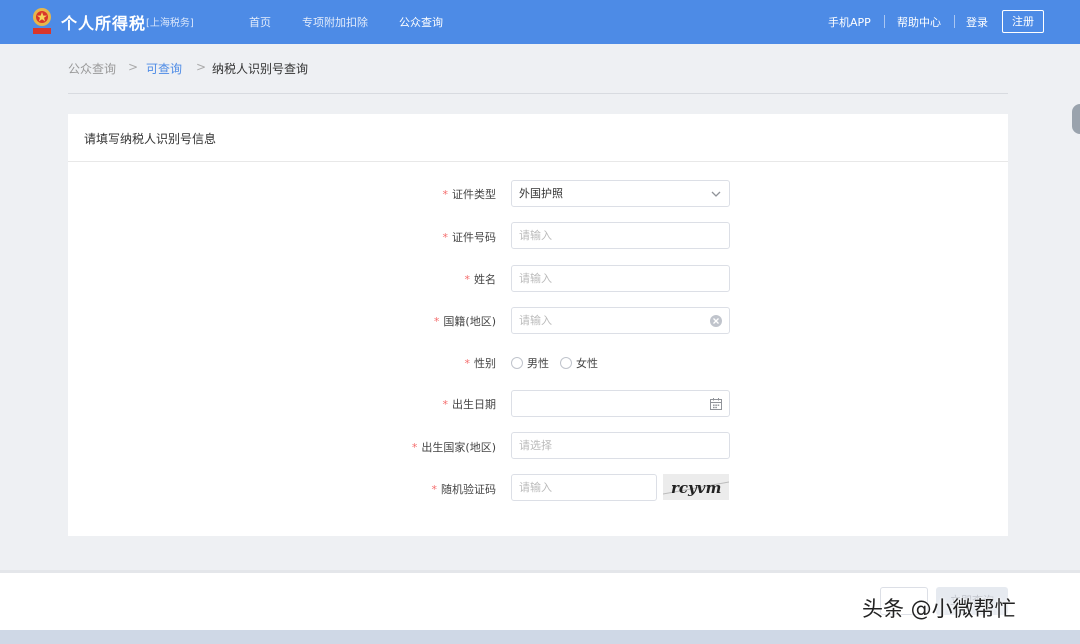 Image resolution: width=1080 pixels, height=644 pixels. I want to click on nationality-label: * 国籍(地区), so click(464, 321).